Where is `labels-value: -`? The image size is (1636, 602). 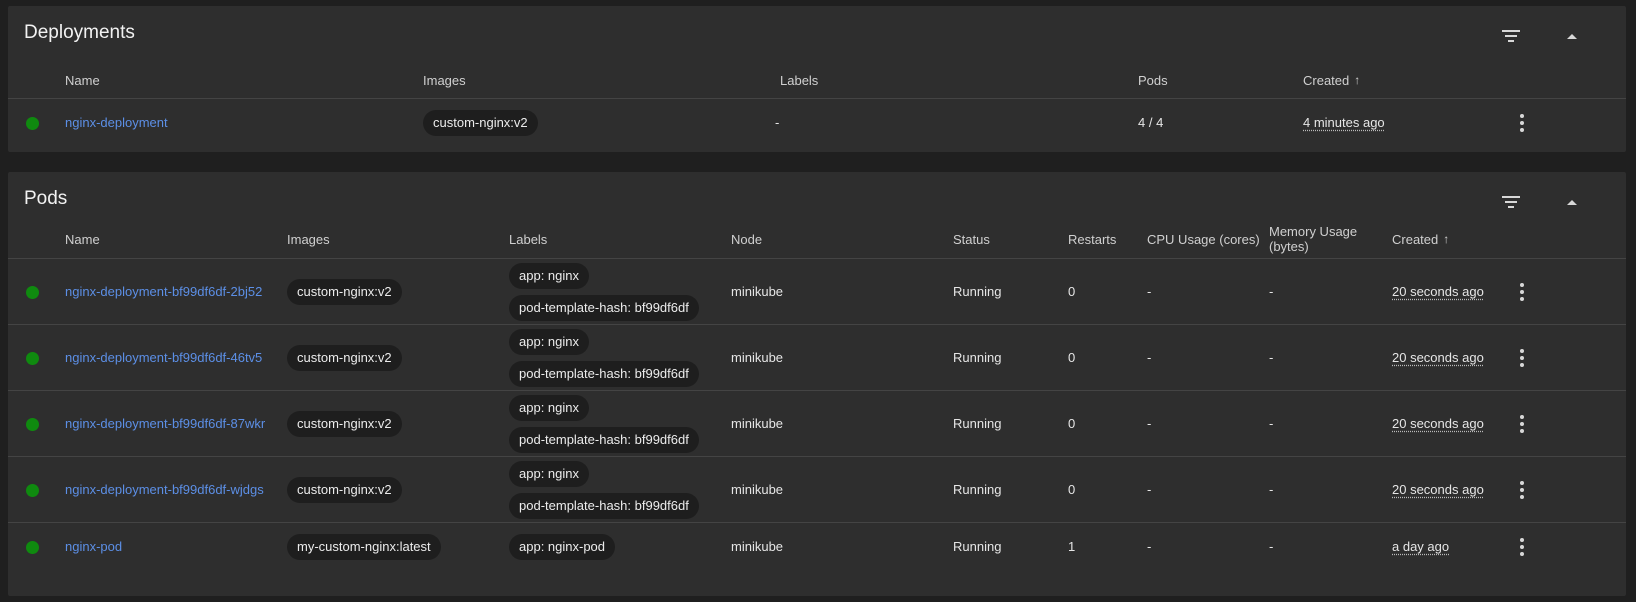 labels-value: - is located at coordinates (777, 122).